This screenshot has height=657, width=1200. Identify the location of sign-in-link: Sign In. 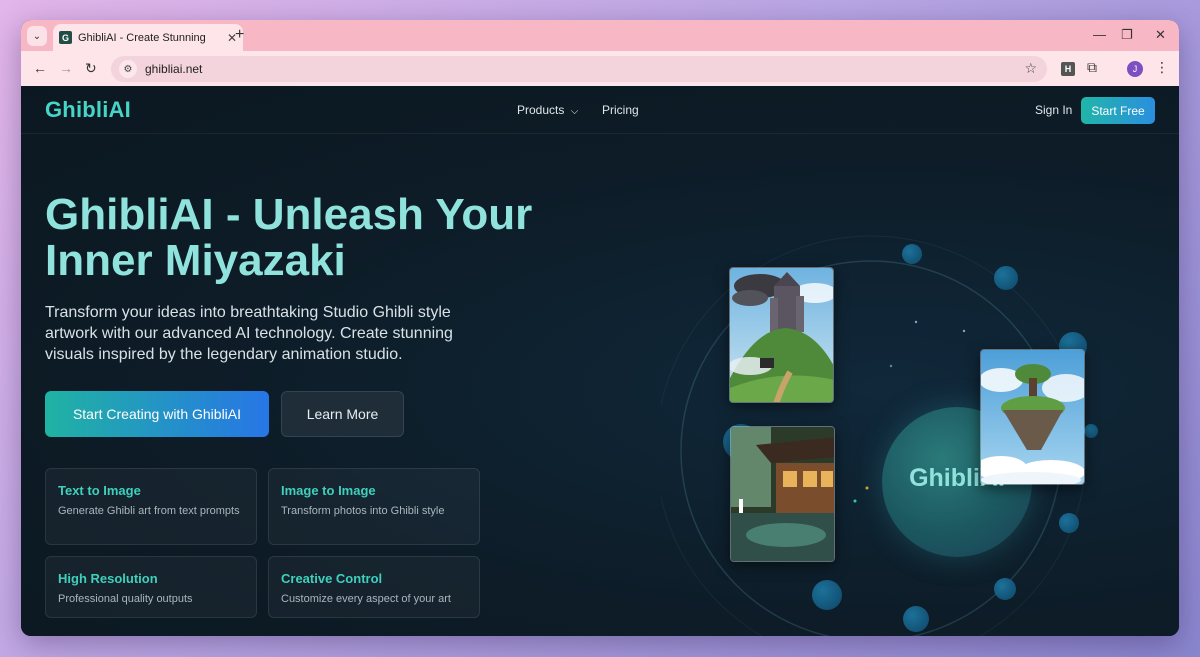
(1053, 110).